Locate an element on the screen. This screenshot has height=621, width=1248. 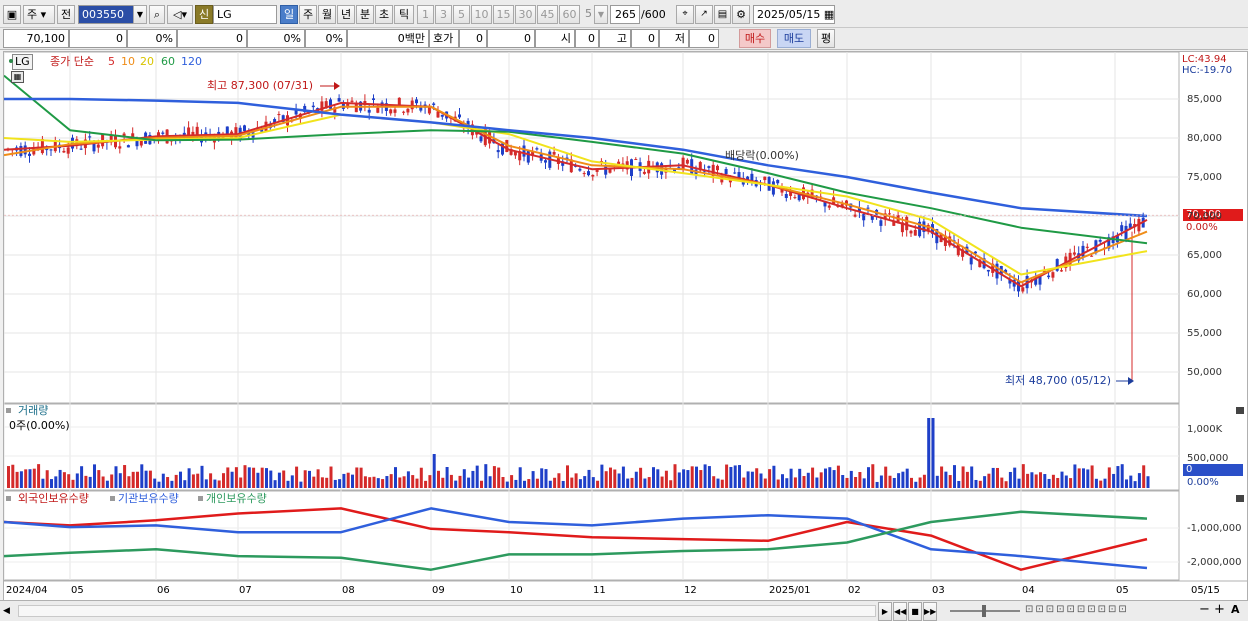
save-icon: ▤ is located at coordinates (722, 14).